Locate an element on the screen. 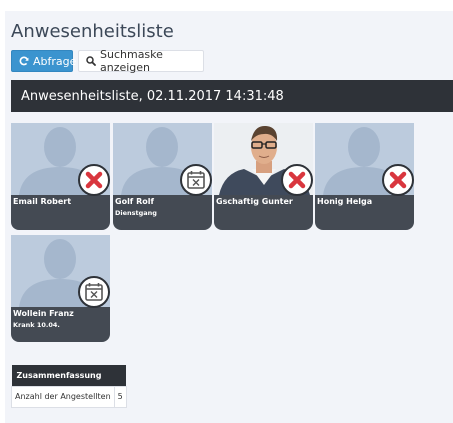 The image size is (453, 423). employee-card: Gschaftig Gunter is located at coordinates (263, 176).